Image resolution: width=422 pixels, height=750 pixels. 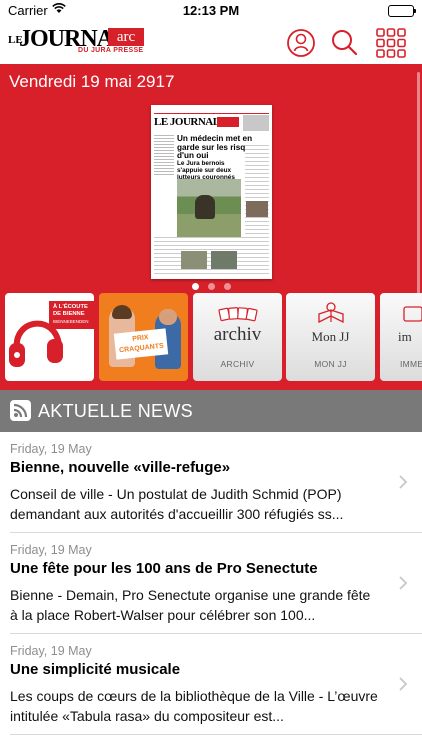 I want to click on reader-icon, so click(x=331, y=313).